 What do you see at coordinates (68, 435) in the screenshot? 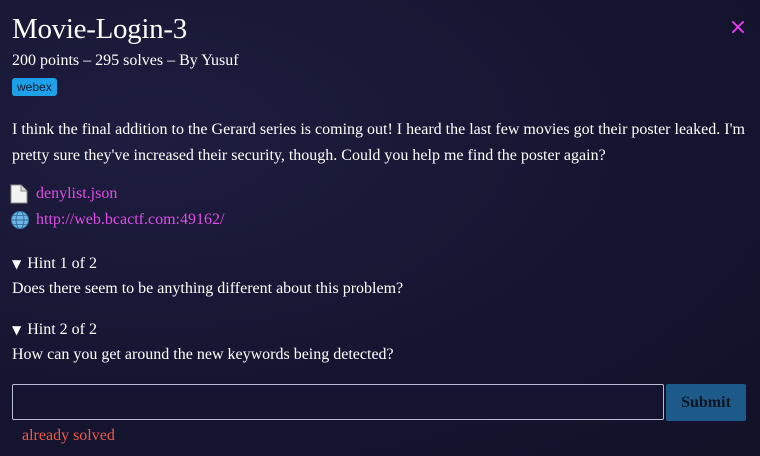
I see `solve-status: already solved` at bounding box center [68, 435].